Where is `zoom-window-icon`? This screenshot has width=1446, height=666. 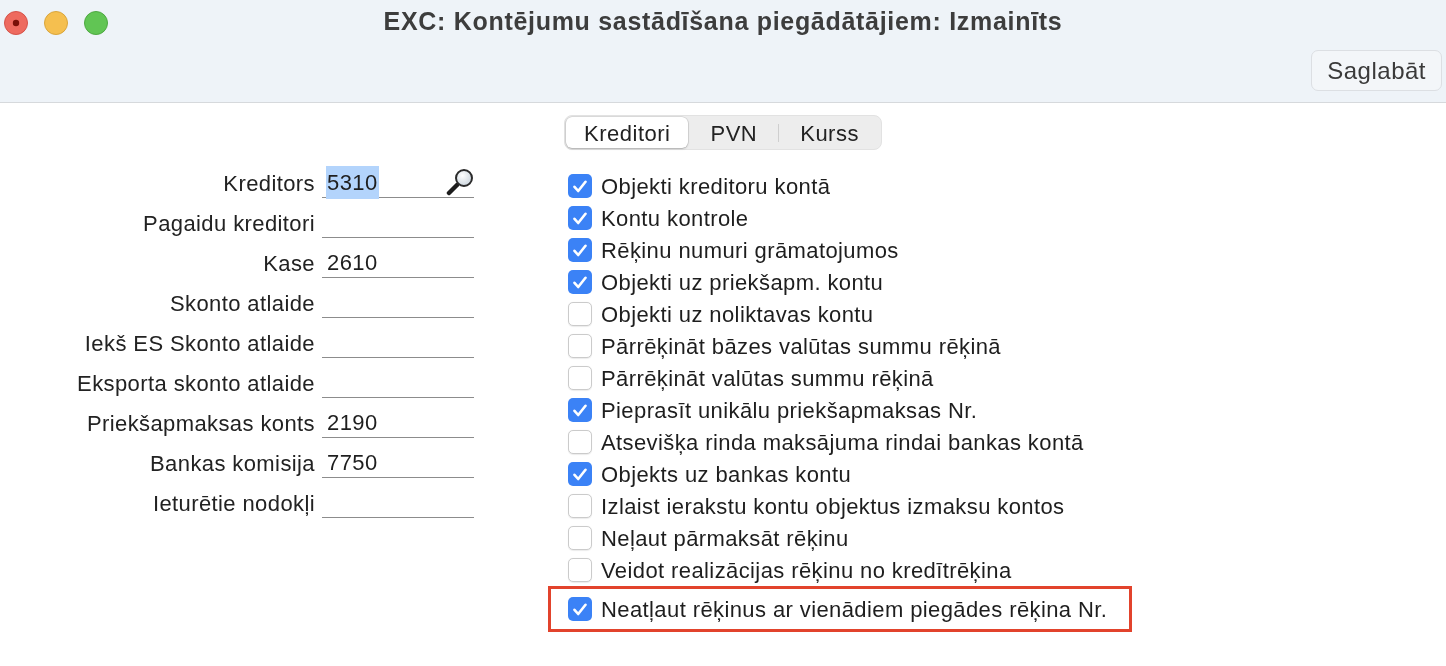
zoom-window-icon is located at coordinates (96, 23).